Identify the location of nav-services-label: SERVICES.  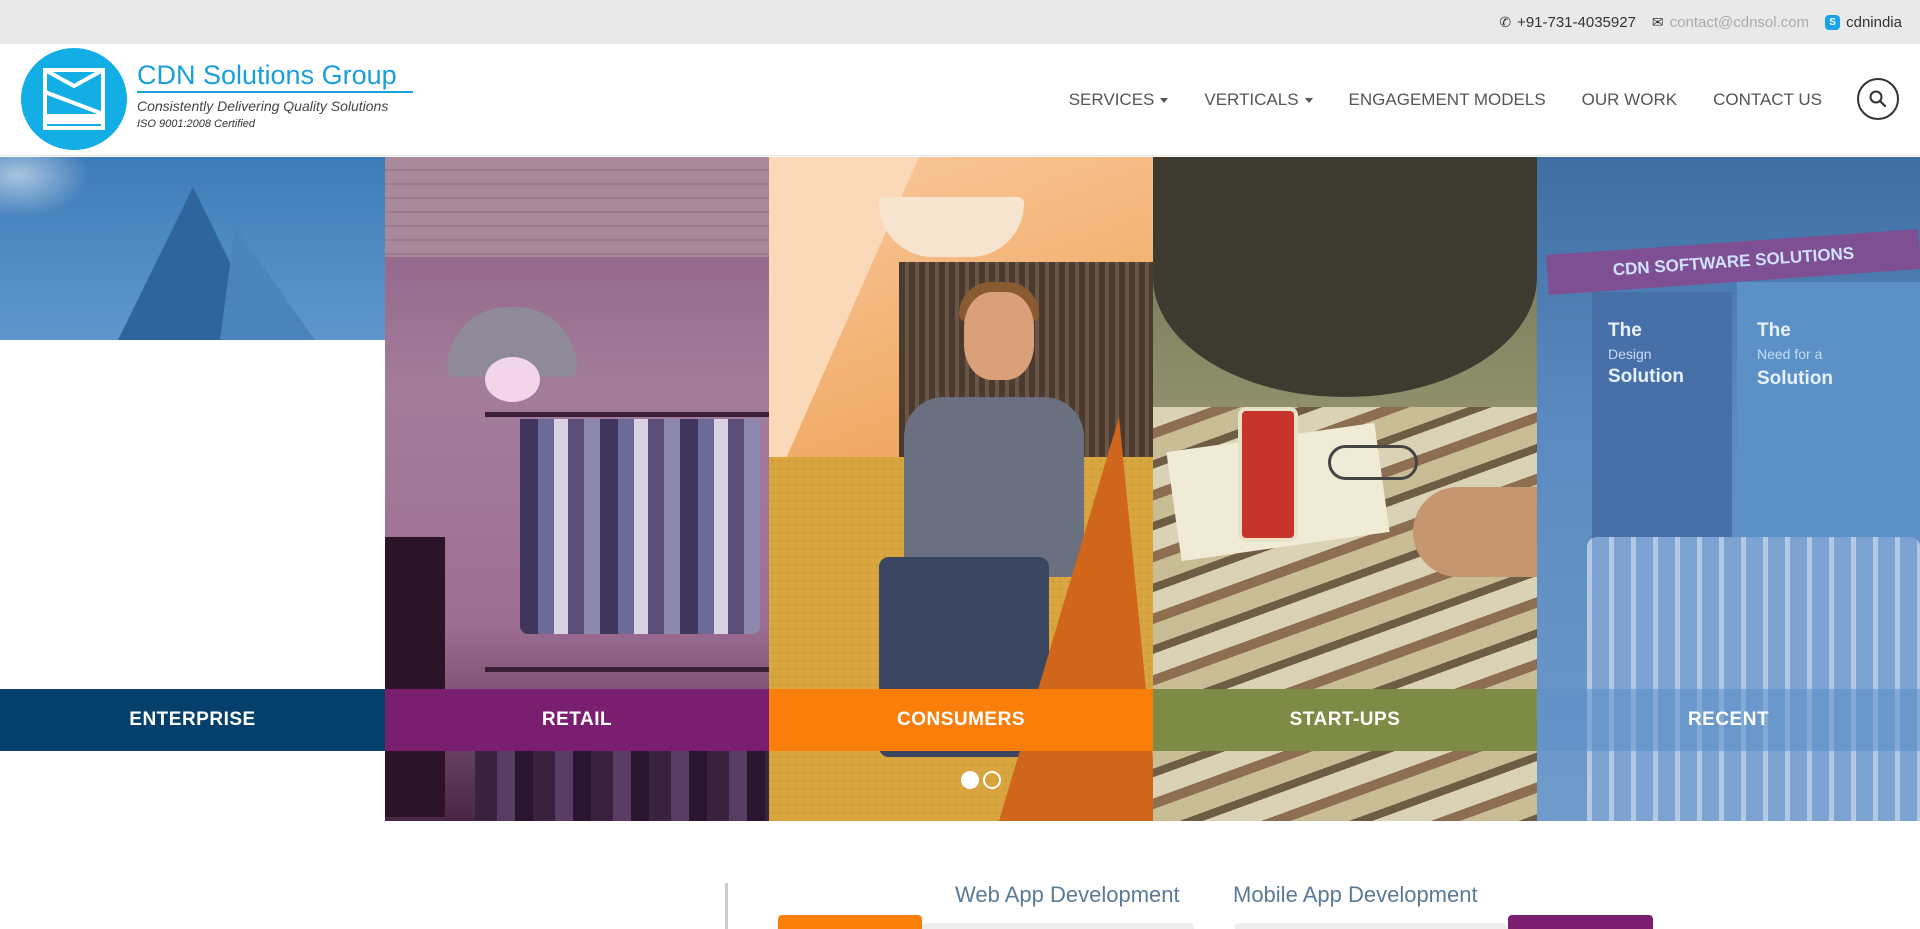
(1111, 99).